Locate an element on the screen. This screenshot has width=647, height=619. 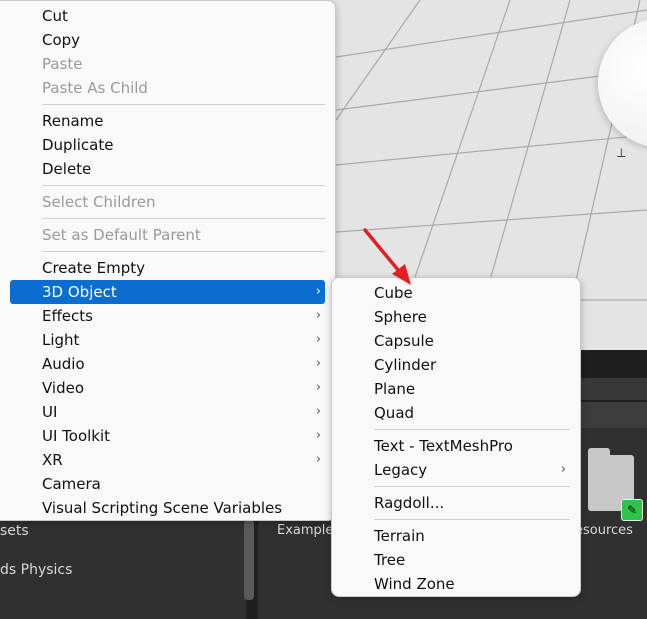
menu-item-label: Terrain is located at coordinates (399, 536).